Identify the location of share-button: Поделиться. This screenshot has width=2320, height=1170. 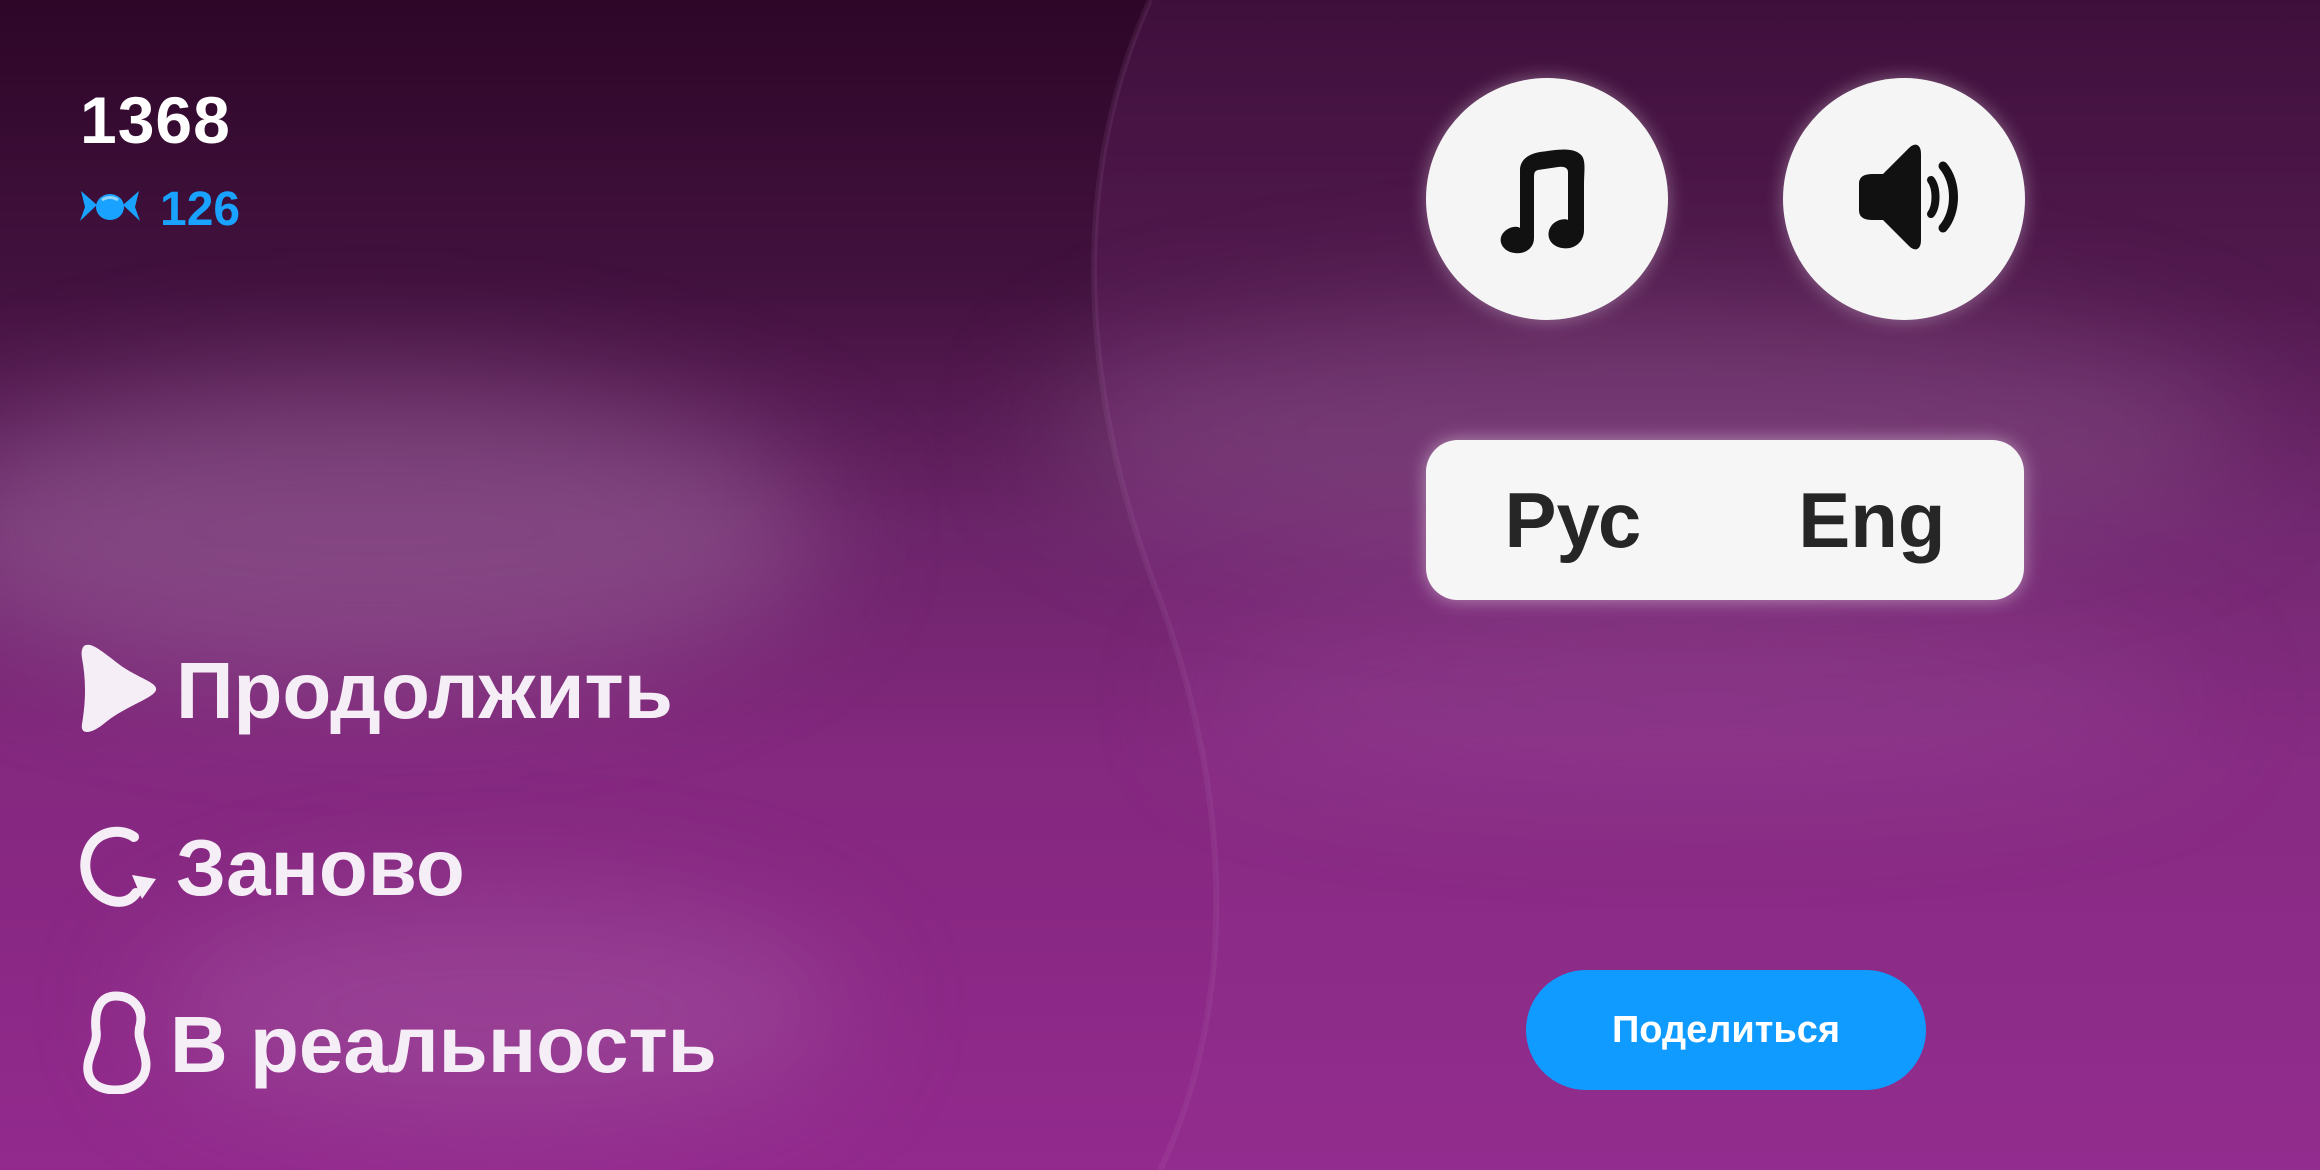
(1726, 1030).